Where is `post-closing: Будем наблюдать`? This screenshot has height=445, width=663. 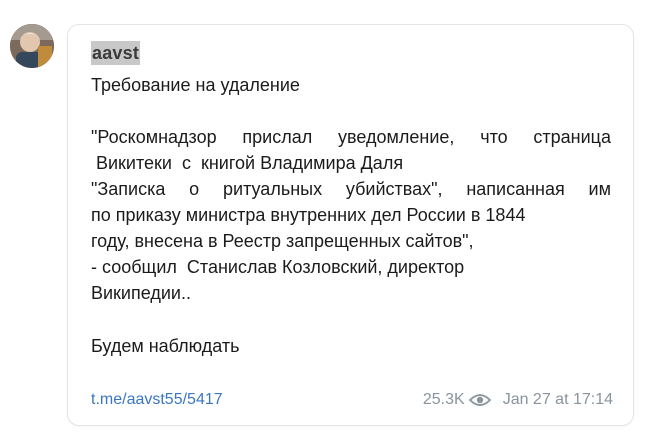 post-closing: Будем наблюдать is located at coordinates (165, 346).